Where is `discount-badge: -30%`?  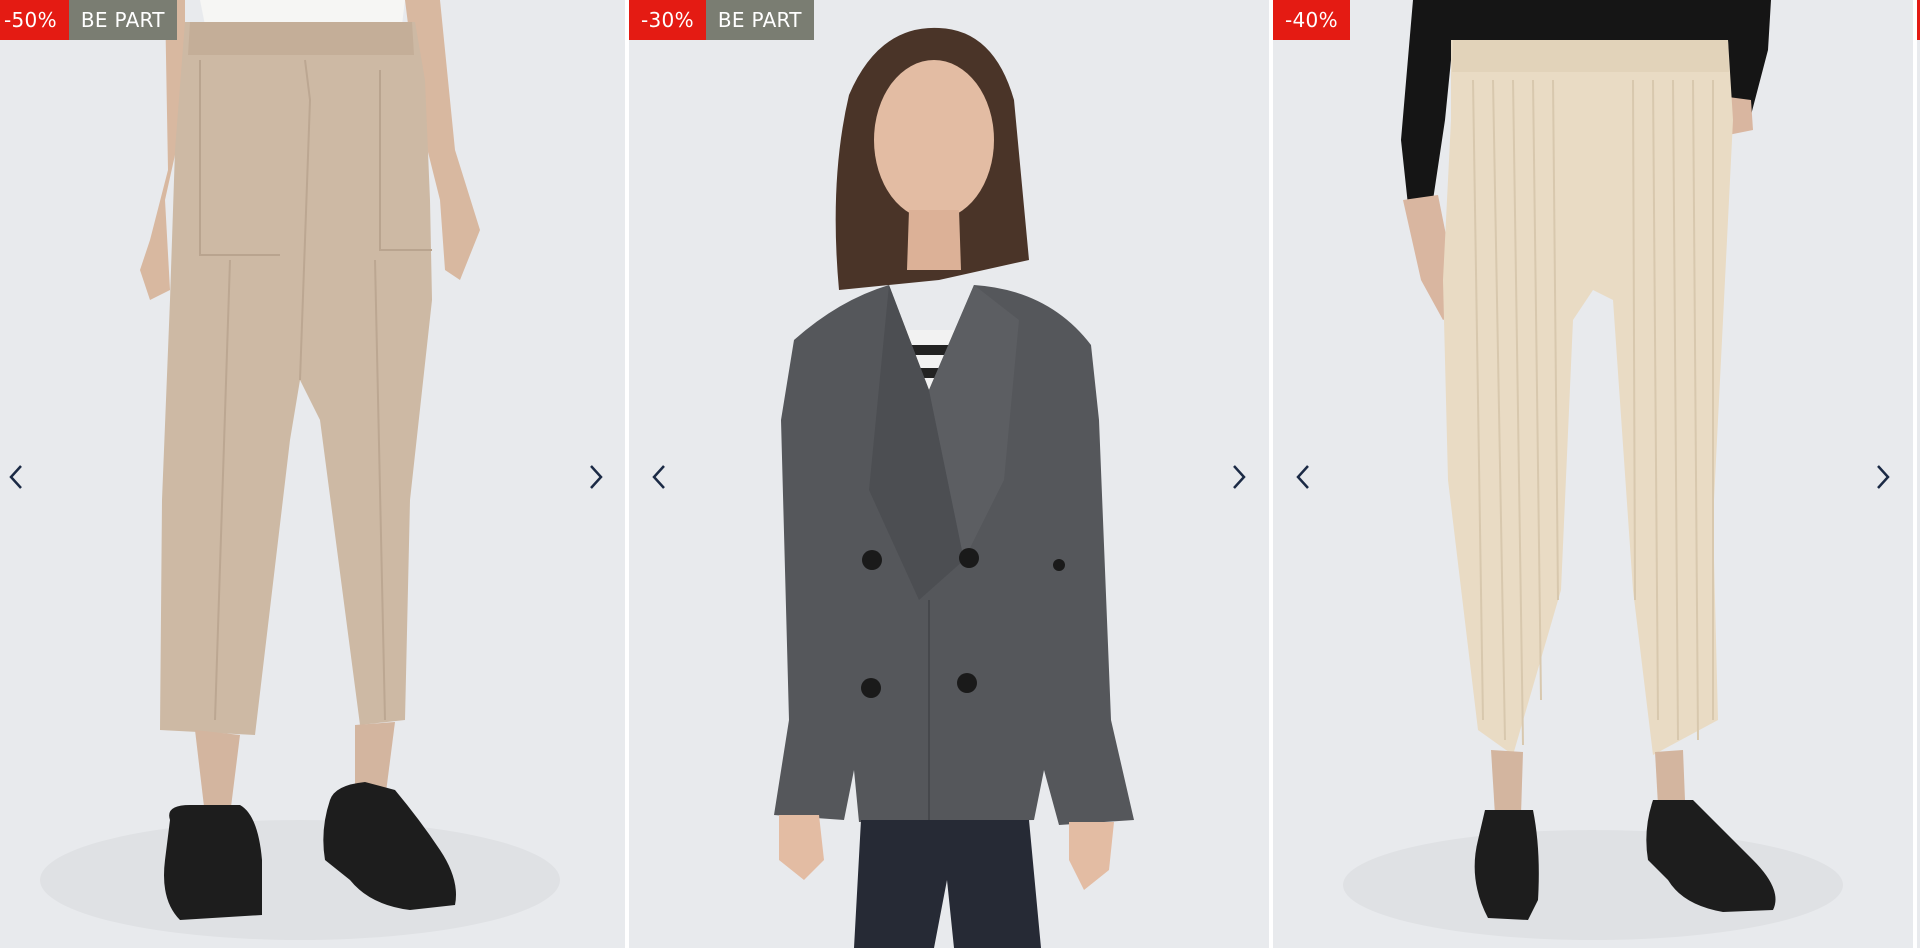
discount-badge: -30% is located at coordinates (667, 20).